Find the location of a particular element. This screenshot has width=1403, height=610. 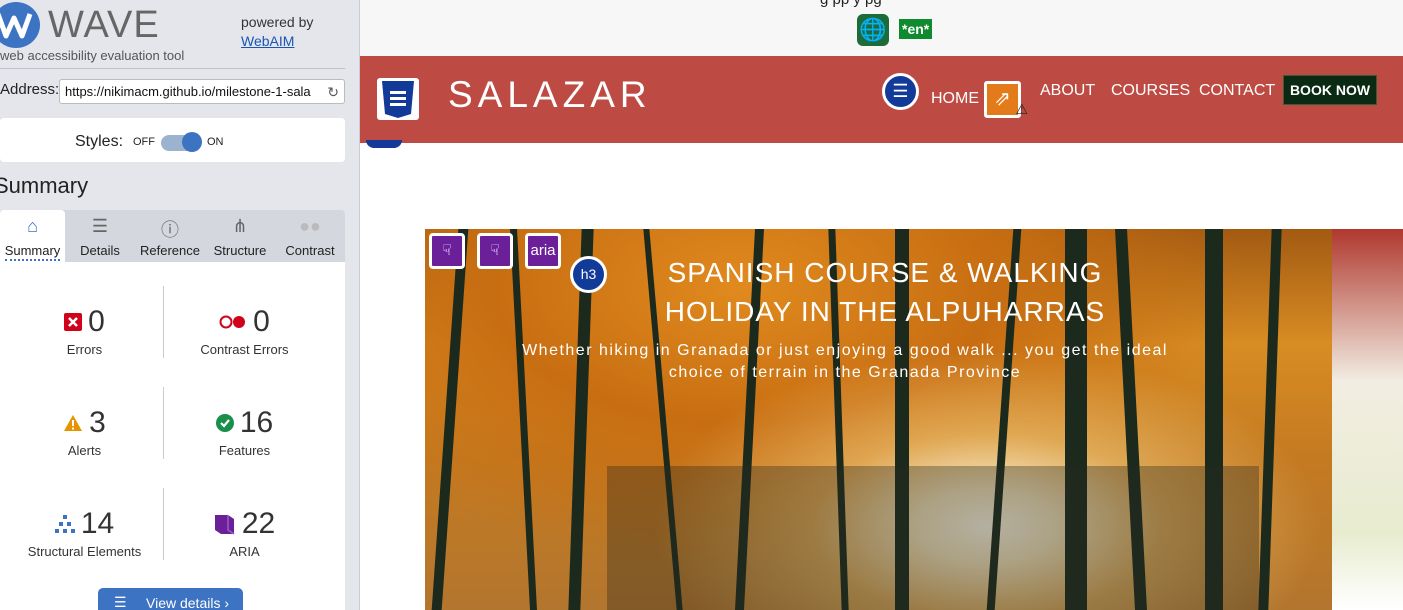

sitemap-icon: ⋔ is located at coordinates (240, 226).